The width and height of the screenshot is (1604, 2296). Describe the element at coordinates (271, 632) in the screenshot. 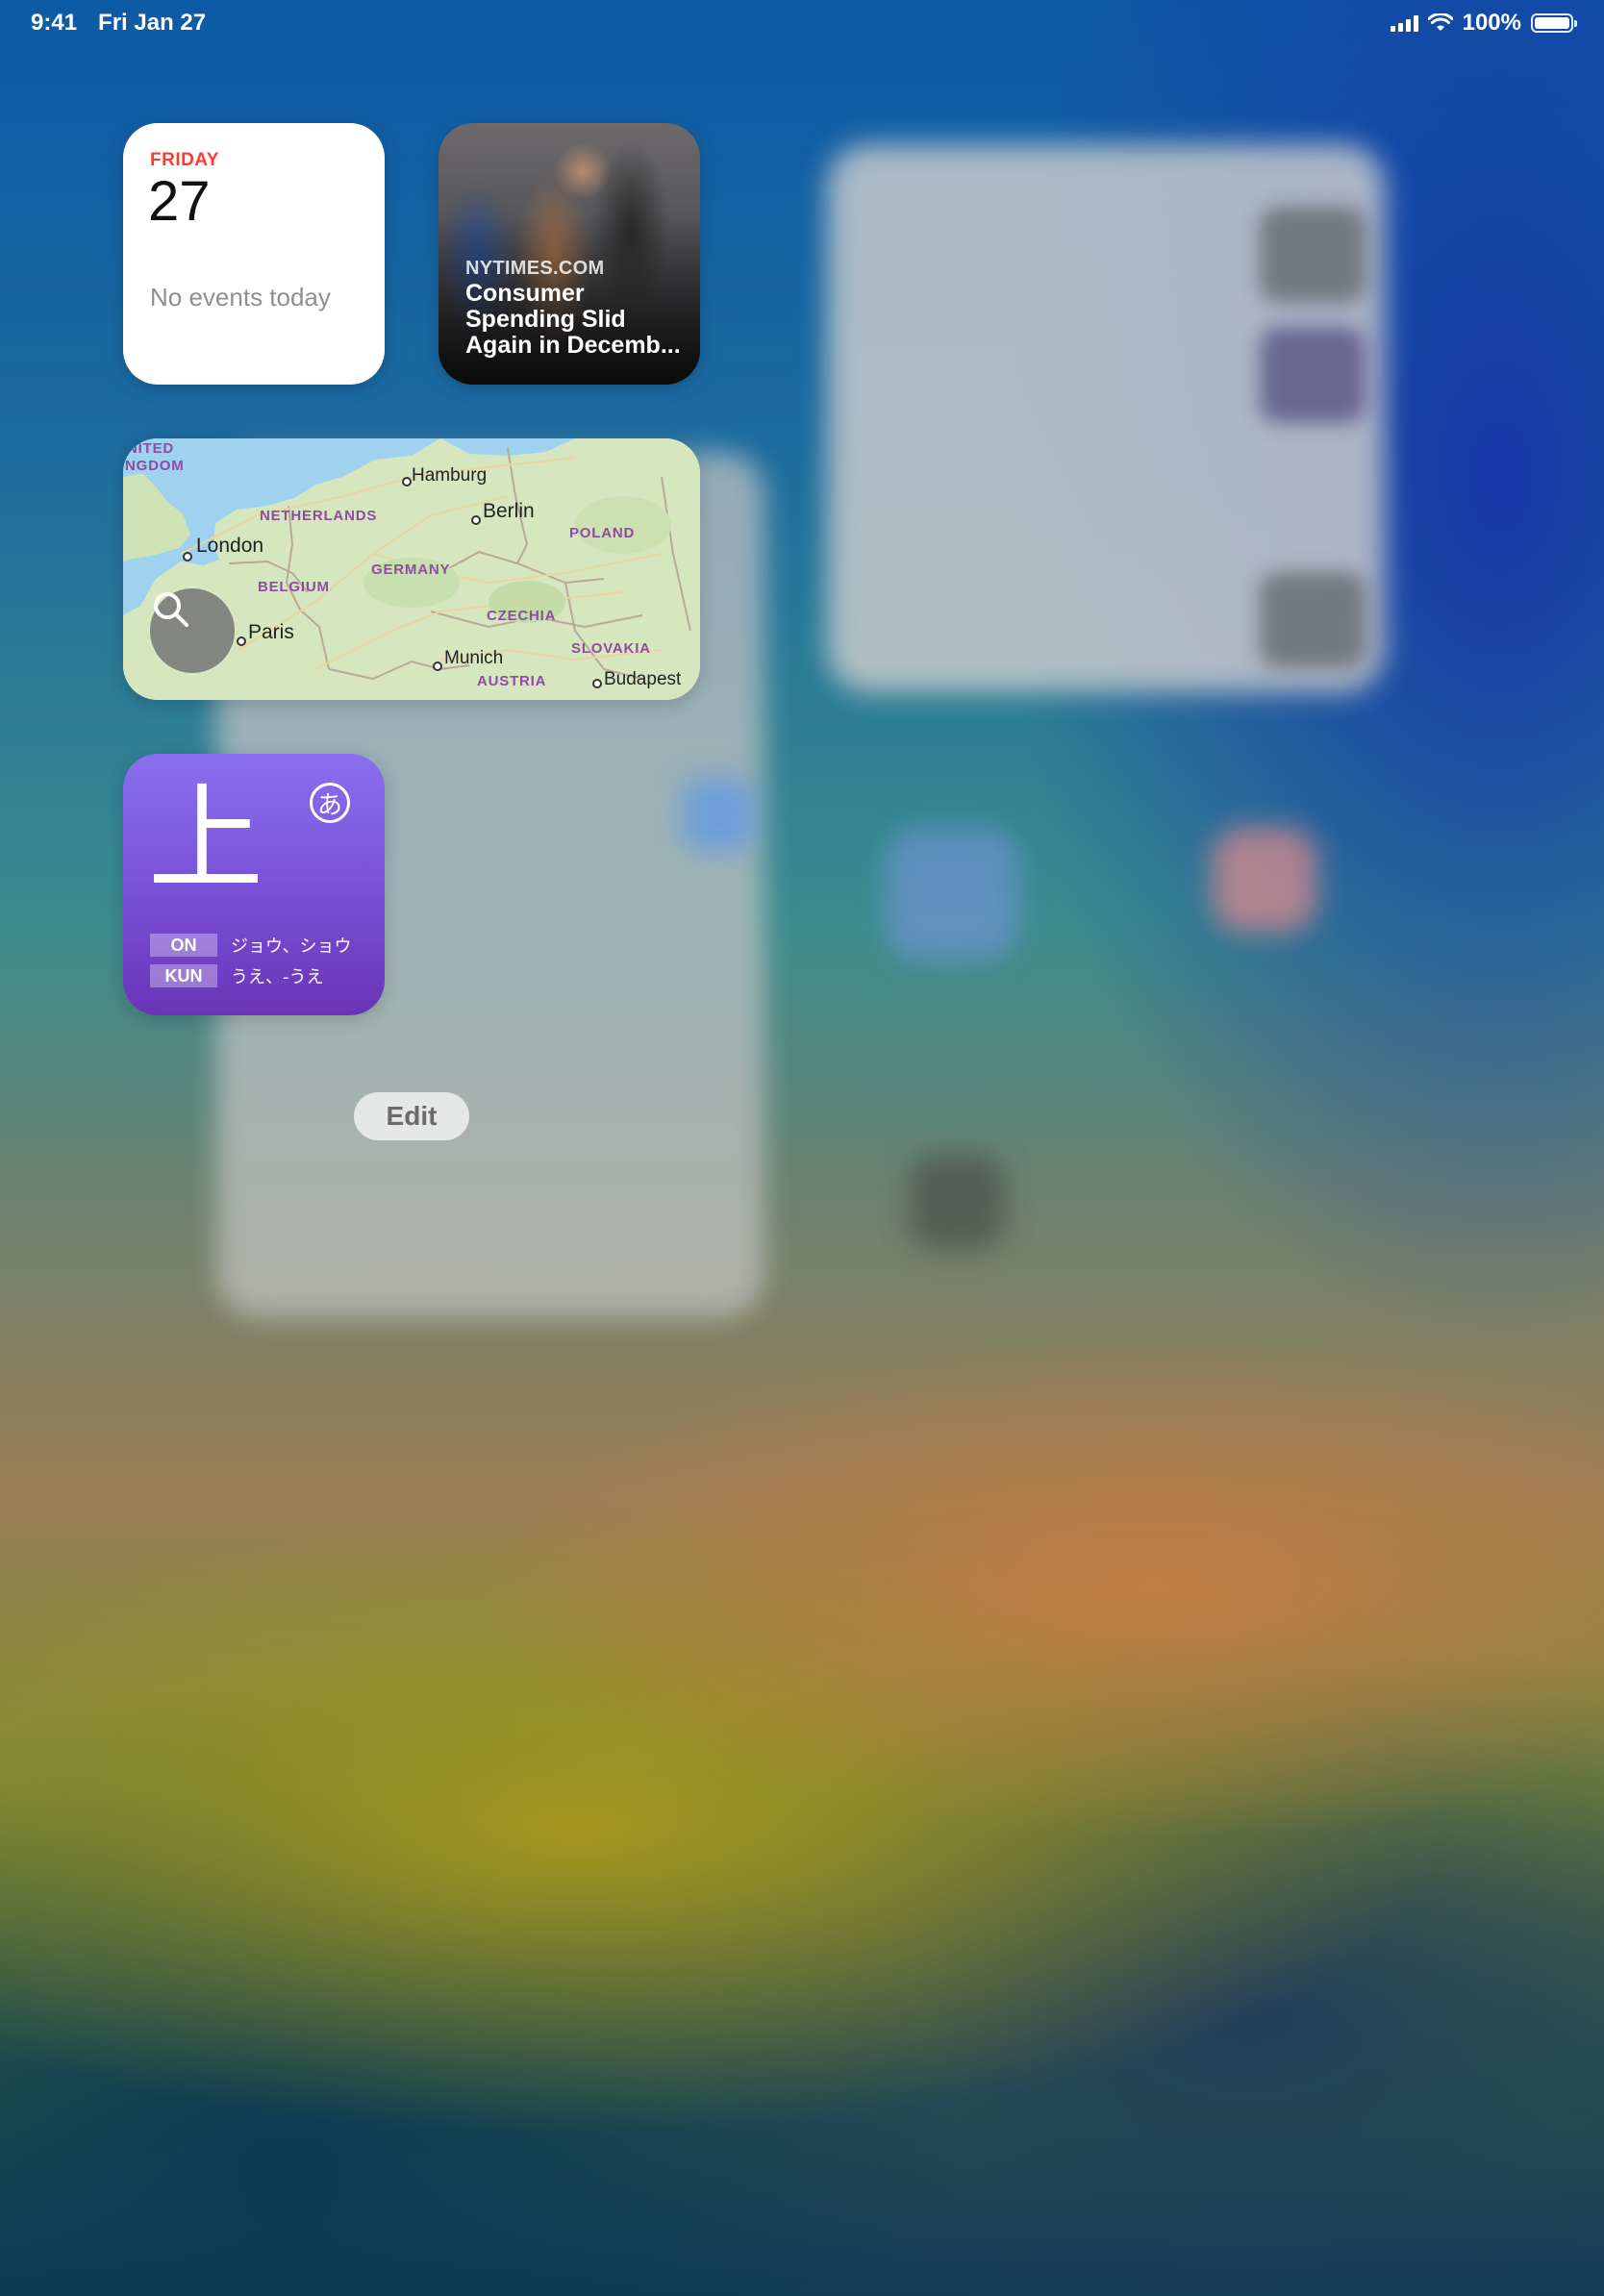

I see `map-city-label: Paris` at that location.